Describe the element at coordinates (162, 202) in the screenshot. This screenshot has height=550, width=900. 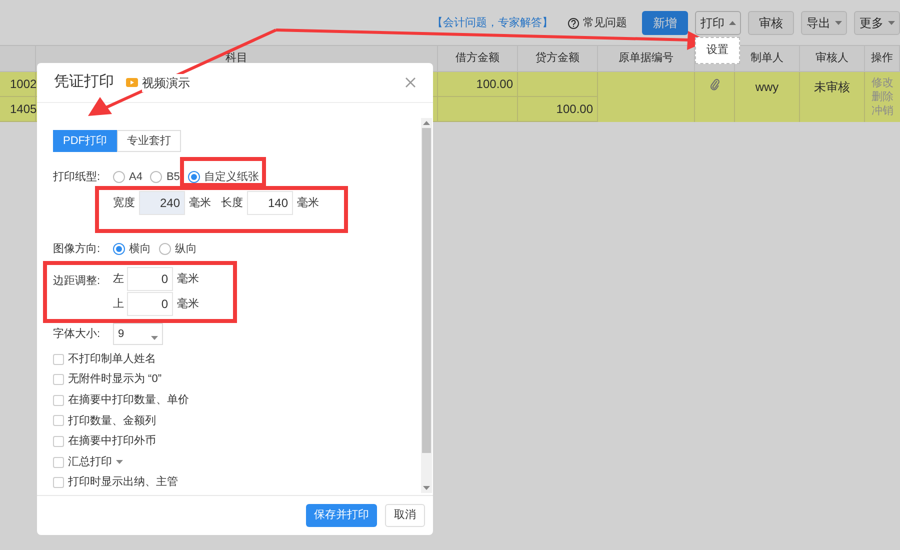
I see `number-field: 240` at that location.